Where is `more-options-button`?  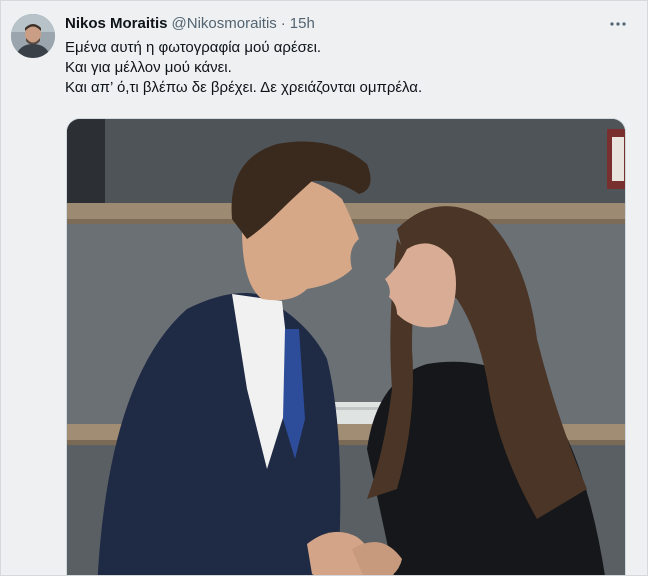
more-options-button is located at coordinates (618, 24).